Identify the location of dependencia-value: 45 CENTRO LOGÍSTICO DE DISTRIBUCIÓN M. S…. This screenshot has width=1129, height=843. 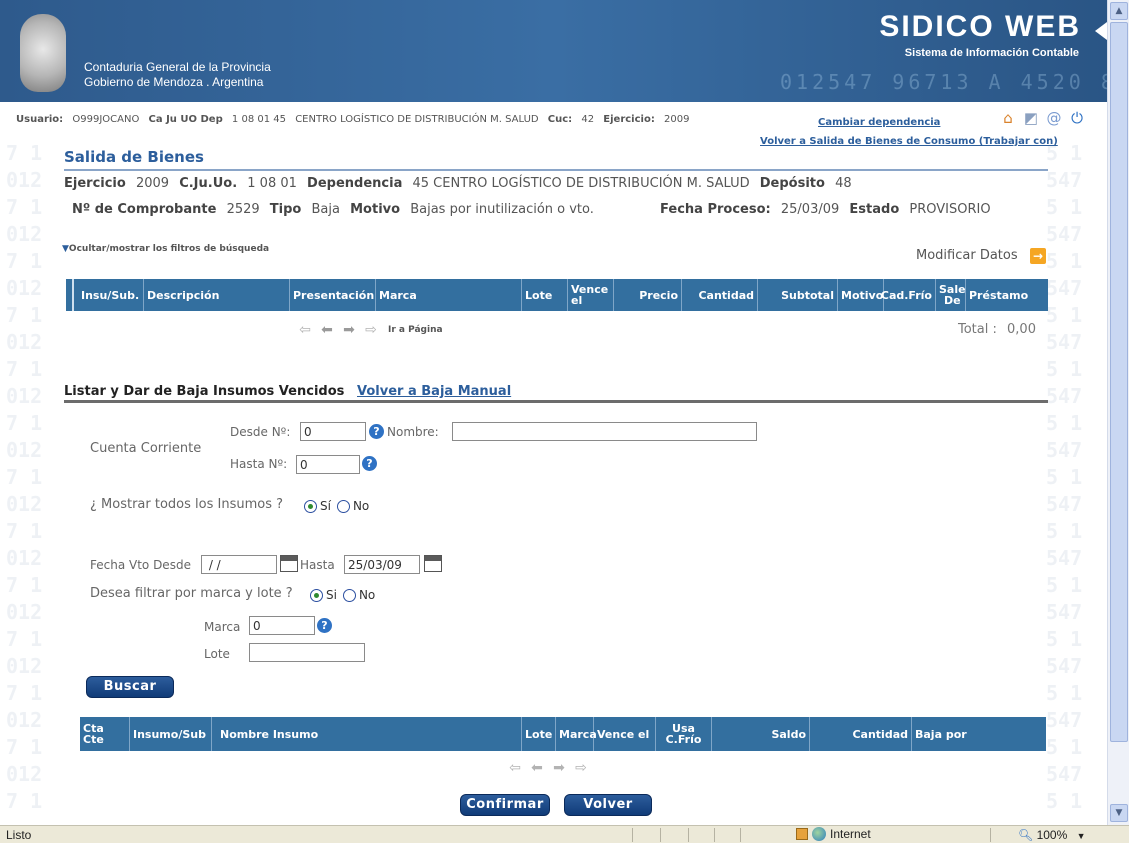
(581, 183).